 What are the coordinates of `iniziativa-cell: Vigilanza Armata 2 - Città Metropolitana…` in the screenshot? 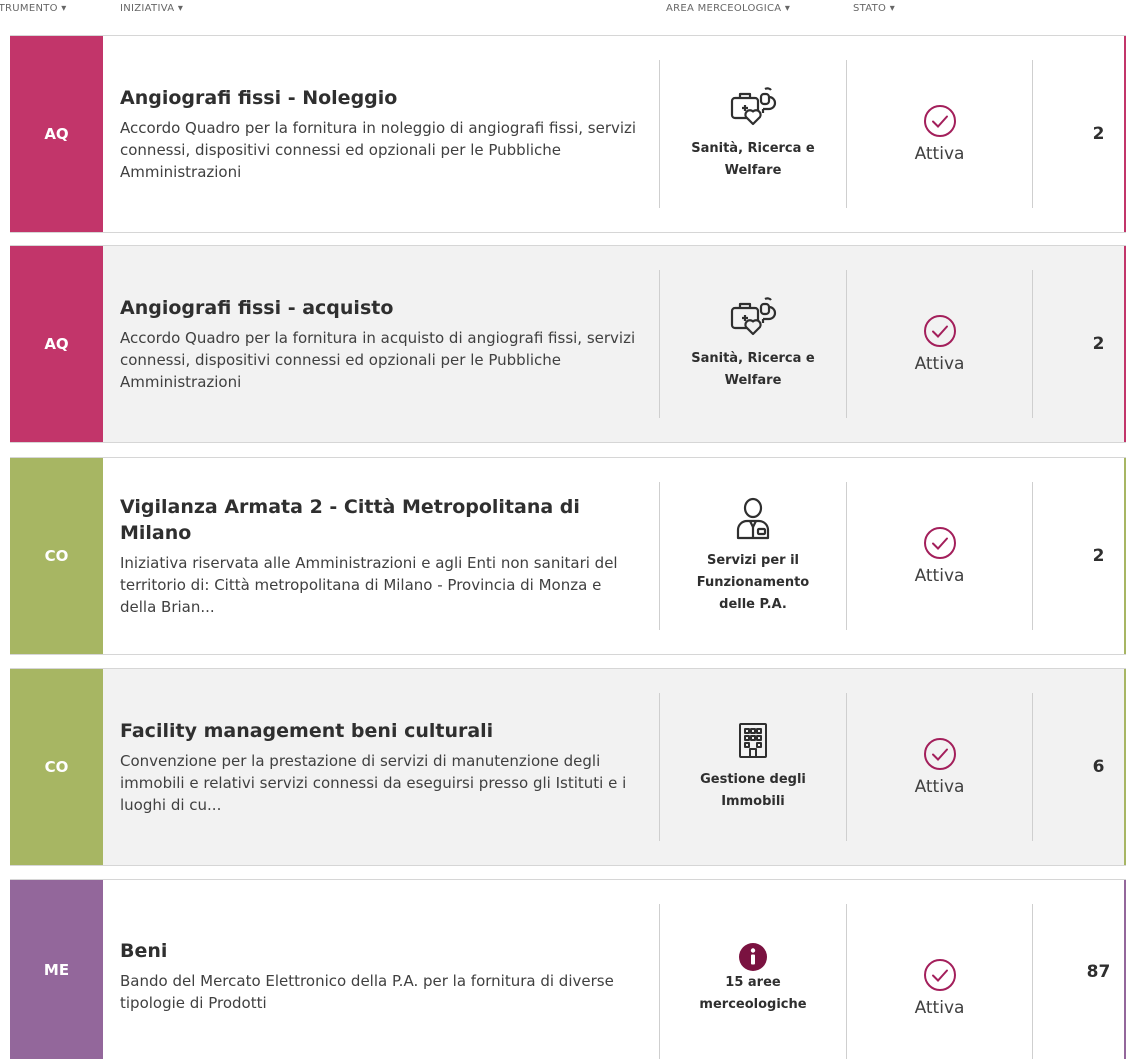 It's located at (381, 556).